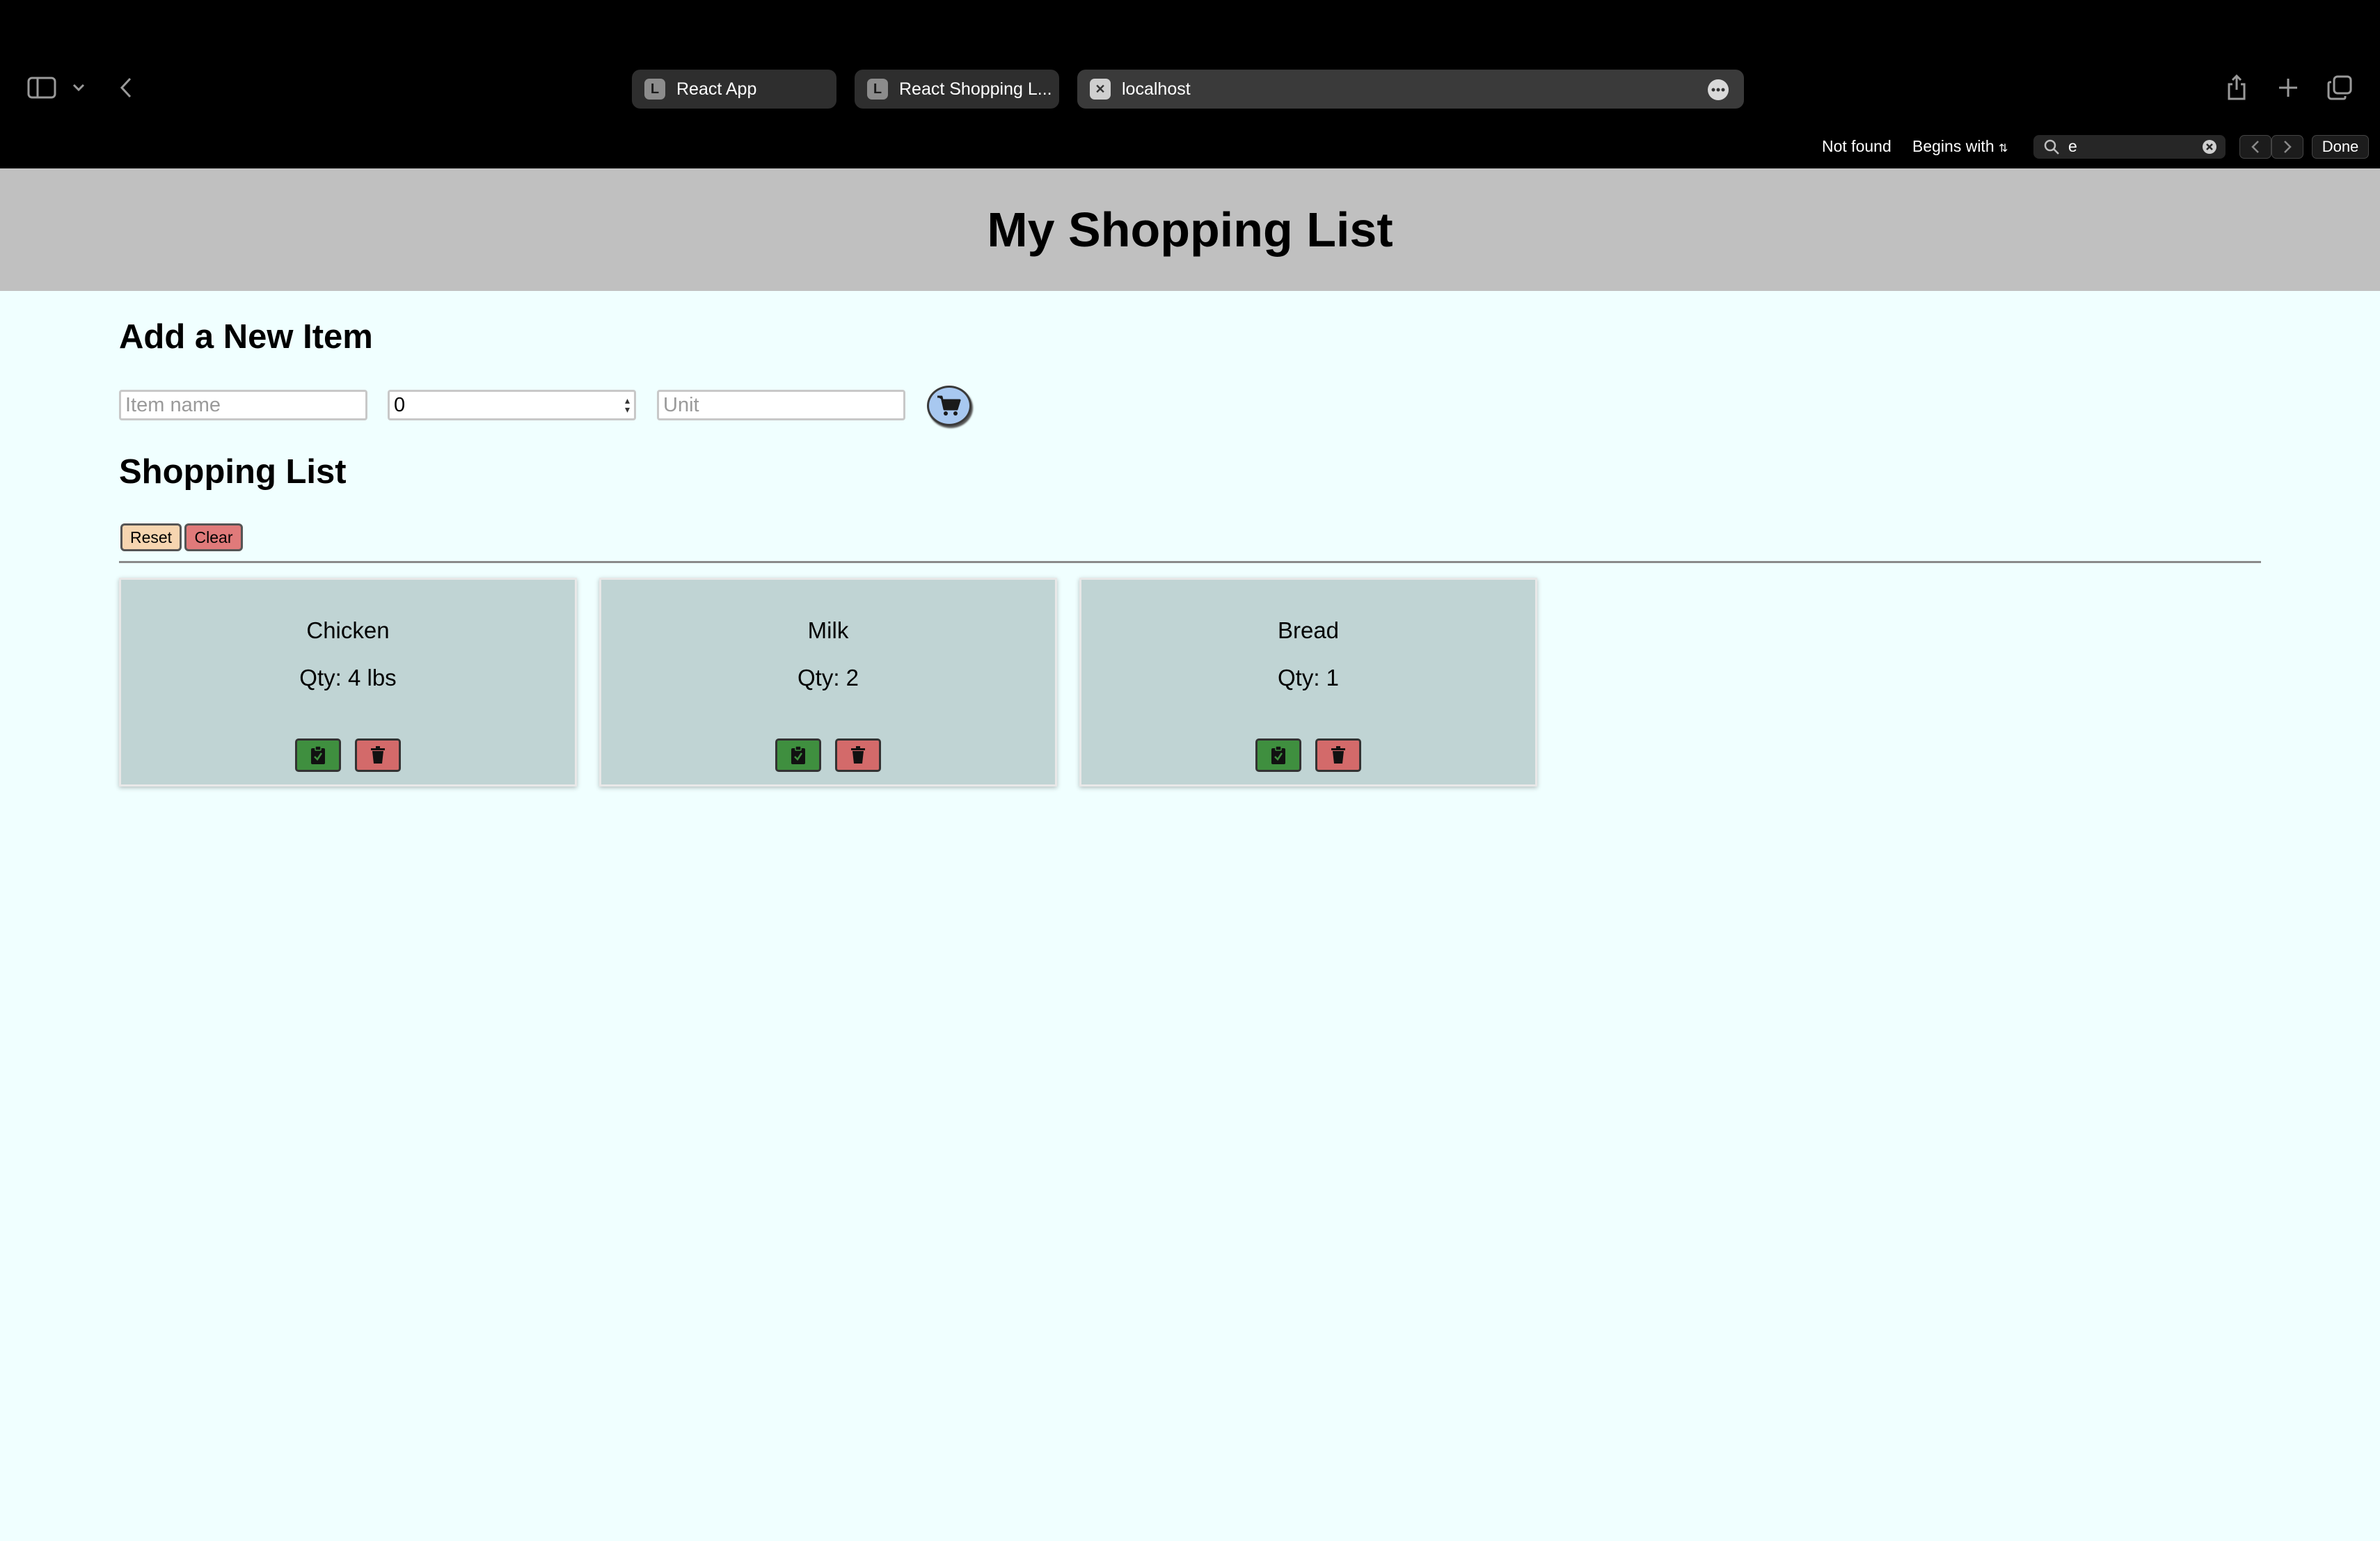  I want to click on chevron-down-icon, so click(79, 88).